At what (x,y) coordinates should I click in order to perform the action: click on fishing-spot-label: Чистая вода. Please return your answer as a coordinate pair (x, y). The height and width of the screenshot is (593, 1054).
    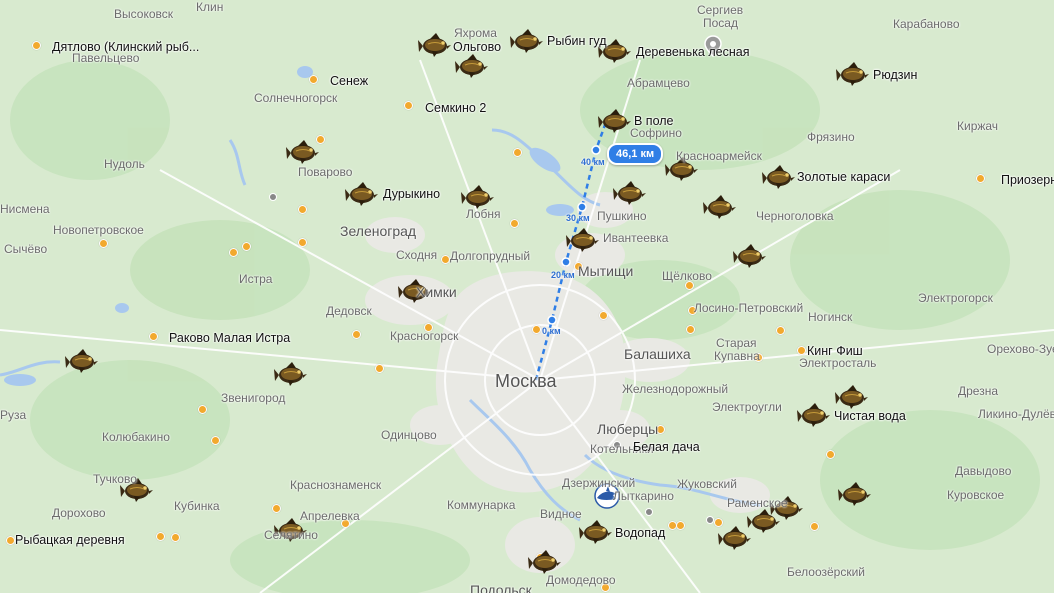
    Looking at the image, I should click on (870, 416).